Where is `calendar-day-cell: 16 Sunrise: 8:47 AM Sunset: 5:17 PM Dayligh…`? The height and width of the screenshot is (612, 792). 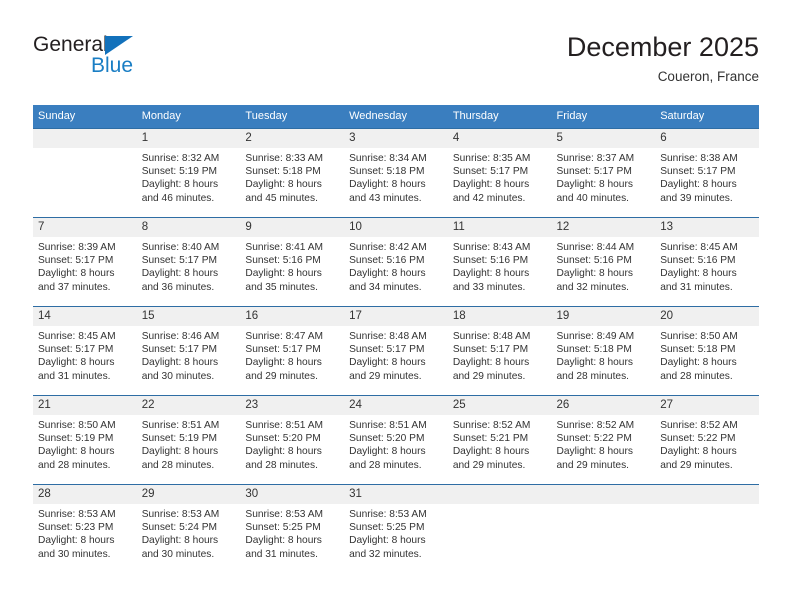
calendar-day-cell: 16 Sunrise: 8:47 AM Sunset: 5:17 PM Dayligh… is located at coordinates (292, 351).